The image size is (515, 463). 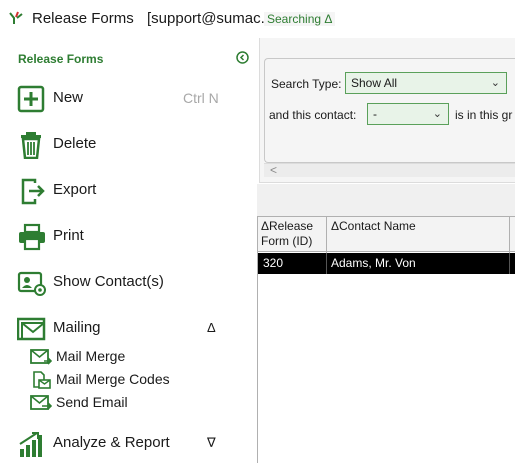 What do you see at coordinates (61, 59) in the screenshot?
I see `sidebar-title: Release Forms` at bounding box center [61, 59].